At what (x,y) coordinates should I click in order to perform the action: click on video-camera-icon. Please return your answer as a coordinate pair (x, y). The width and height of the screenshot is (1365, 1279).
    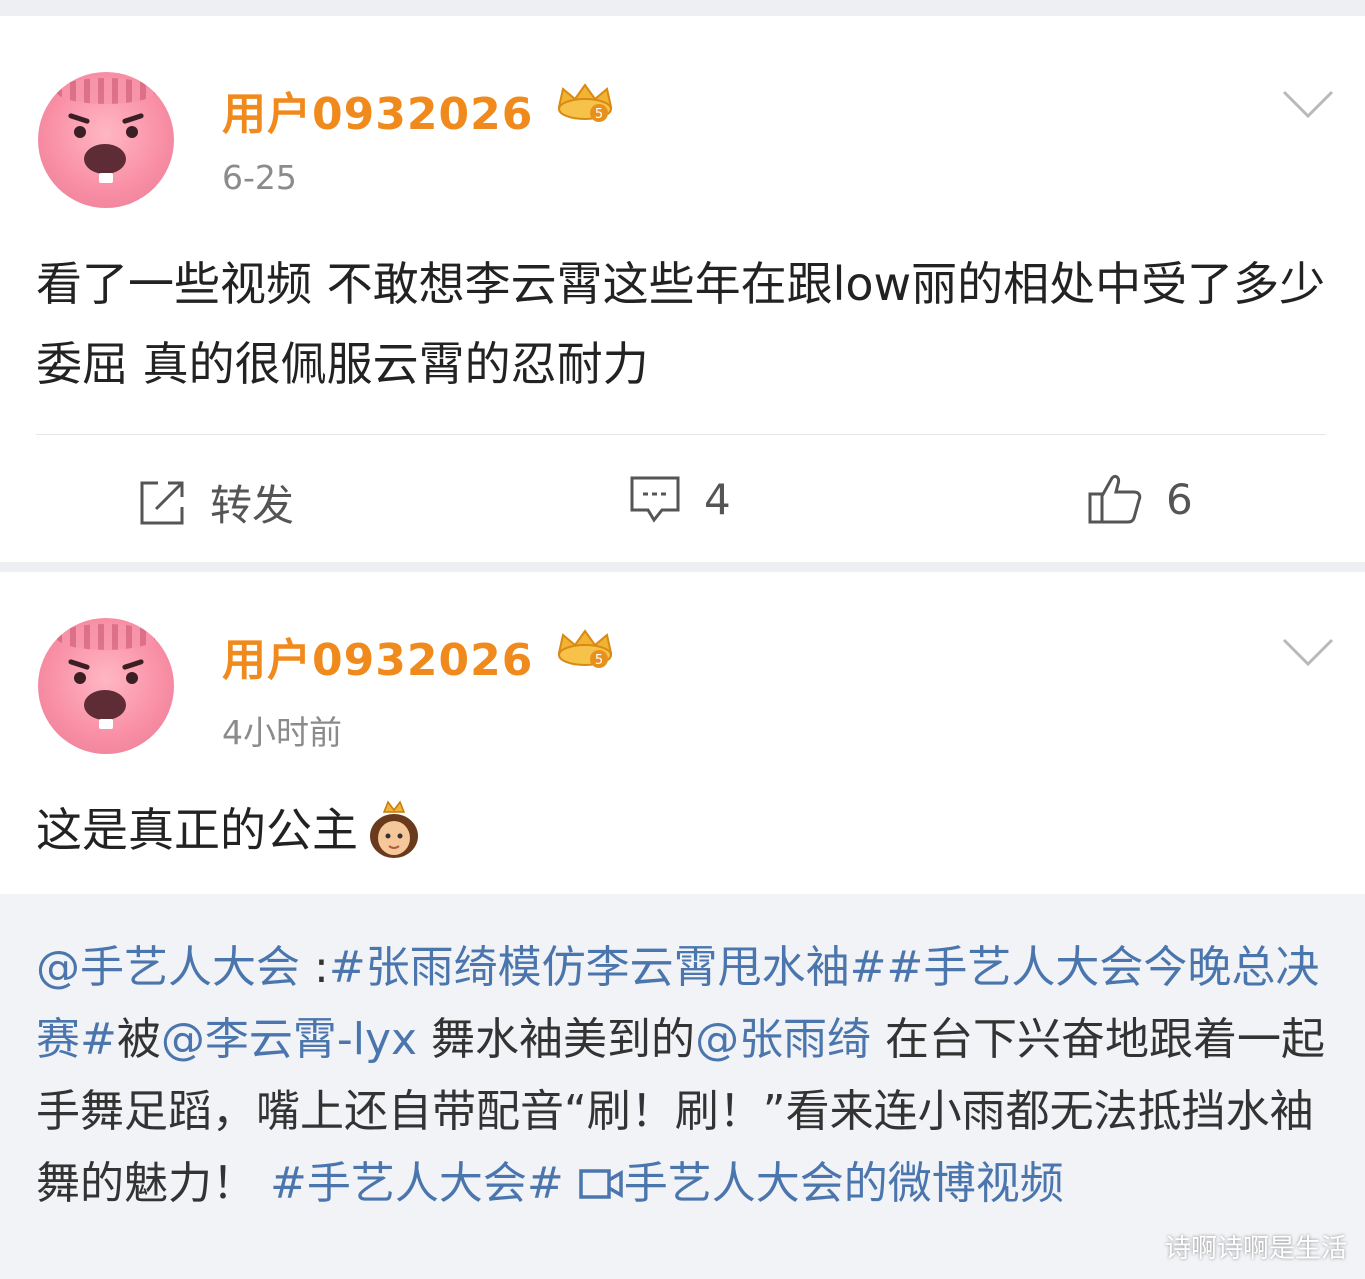
    Looking at the image, I should click on (600, 1184).